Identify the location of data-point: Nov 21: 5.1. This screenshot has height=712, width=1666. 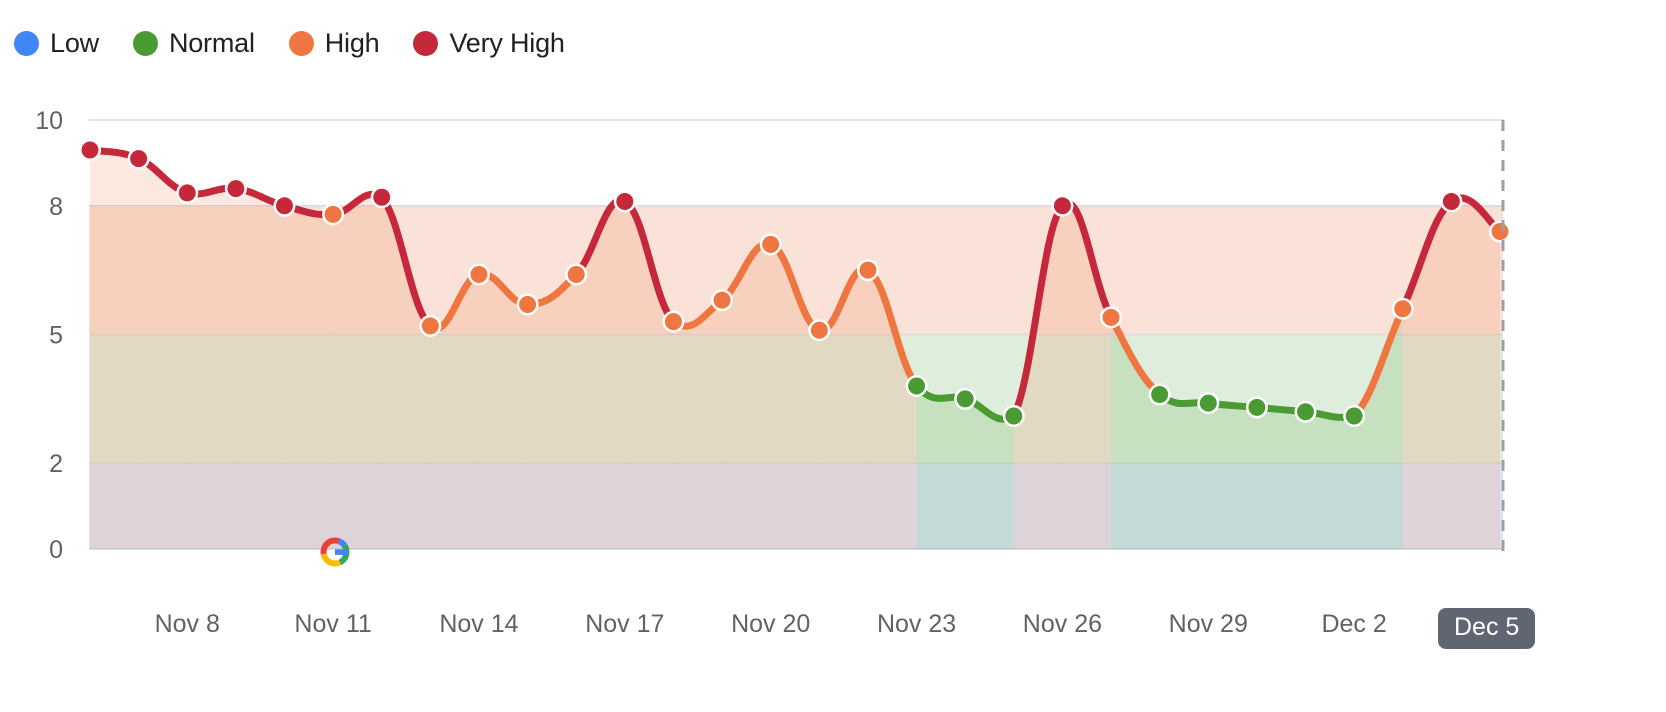
(819, 330).